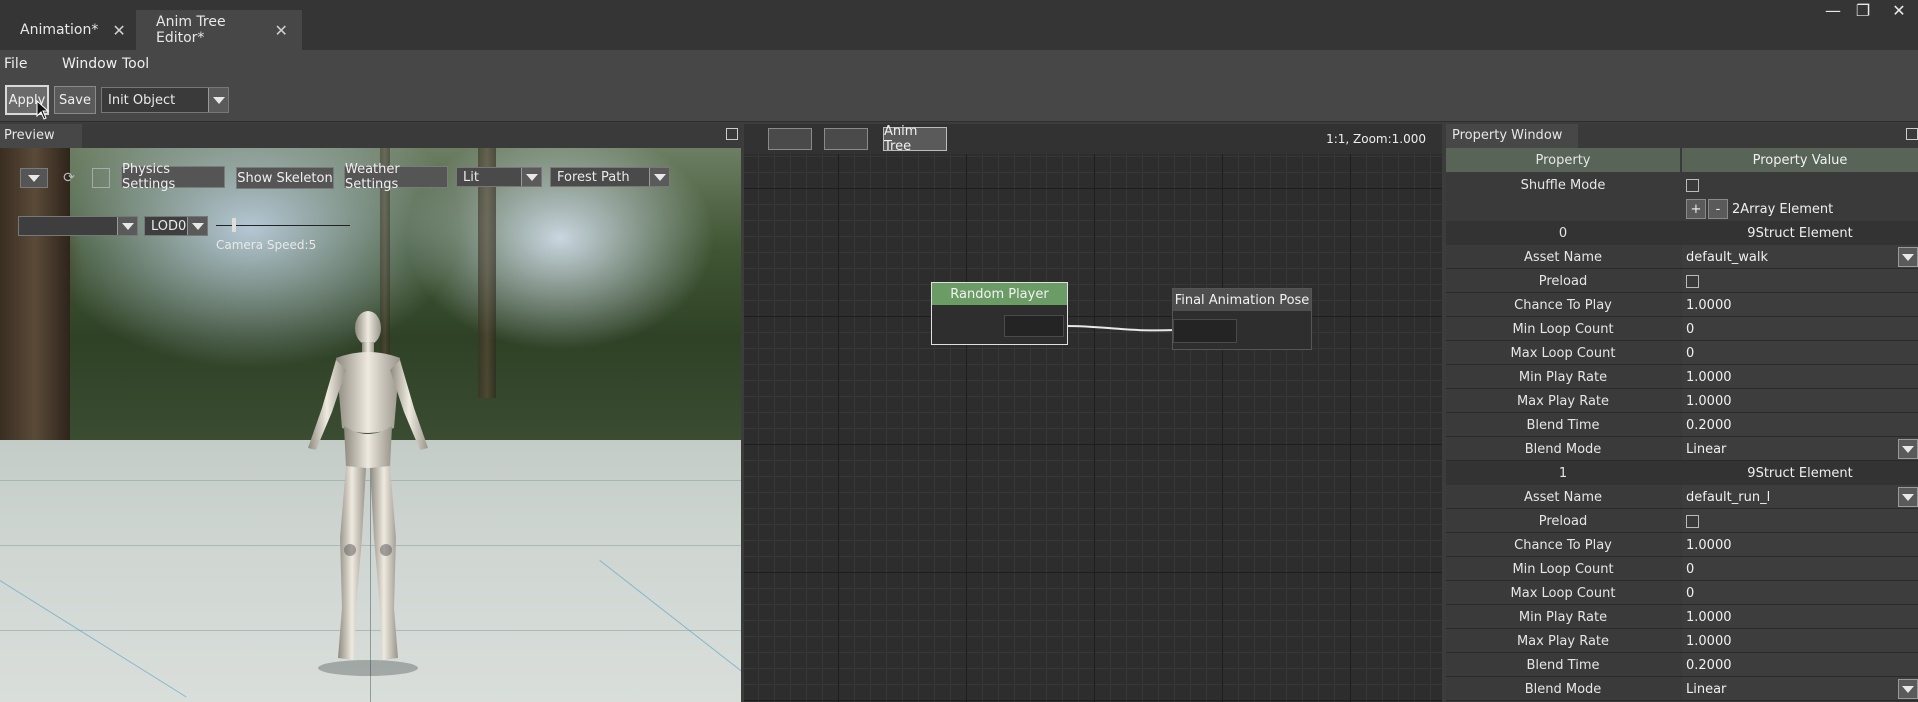 Image resolution: width=1918 pixels, height=702 pixels. I want to click on camera-speed-label: Camera Speed:5, so click(266, 245).